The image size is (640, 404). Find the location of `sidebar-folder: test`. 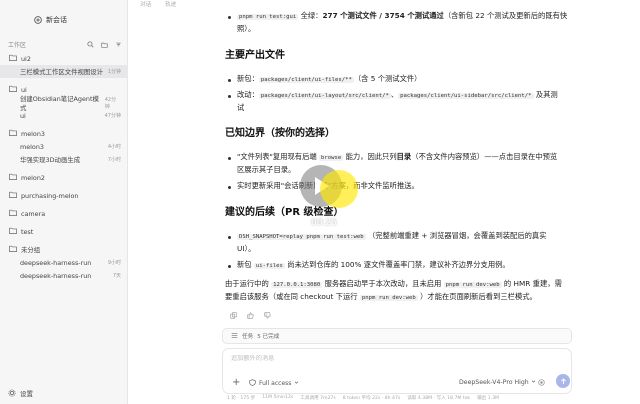

sidebar-folder: test is located at coordinates (64, 231).